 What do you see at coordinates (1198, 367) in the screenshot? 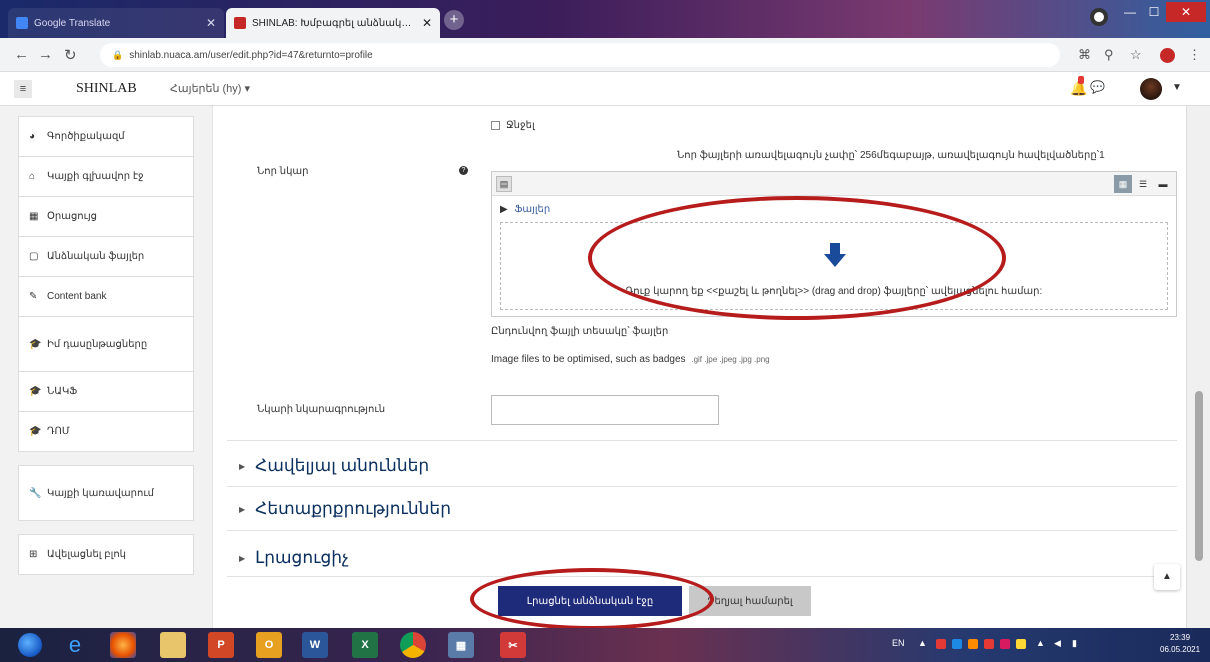
I see `page-scrollbar` at bounding box center [1198, 367].